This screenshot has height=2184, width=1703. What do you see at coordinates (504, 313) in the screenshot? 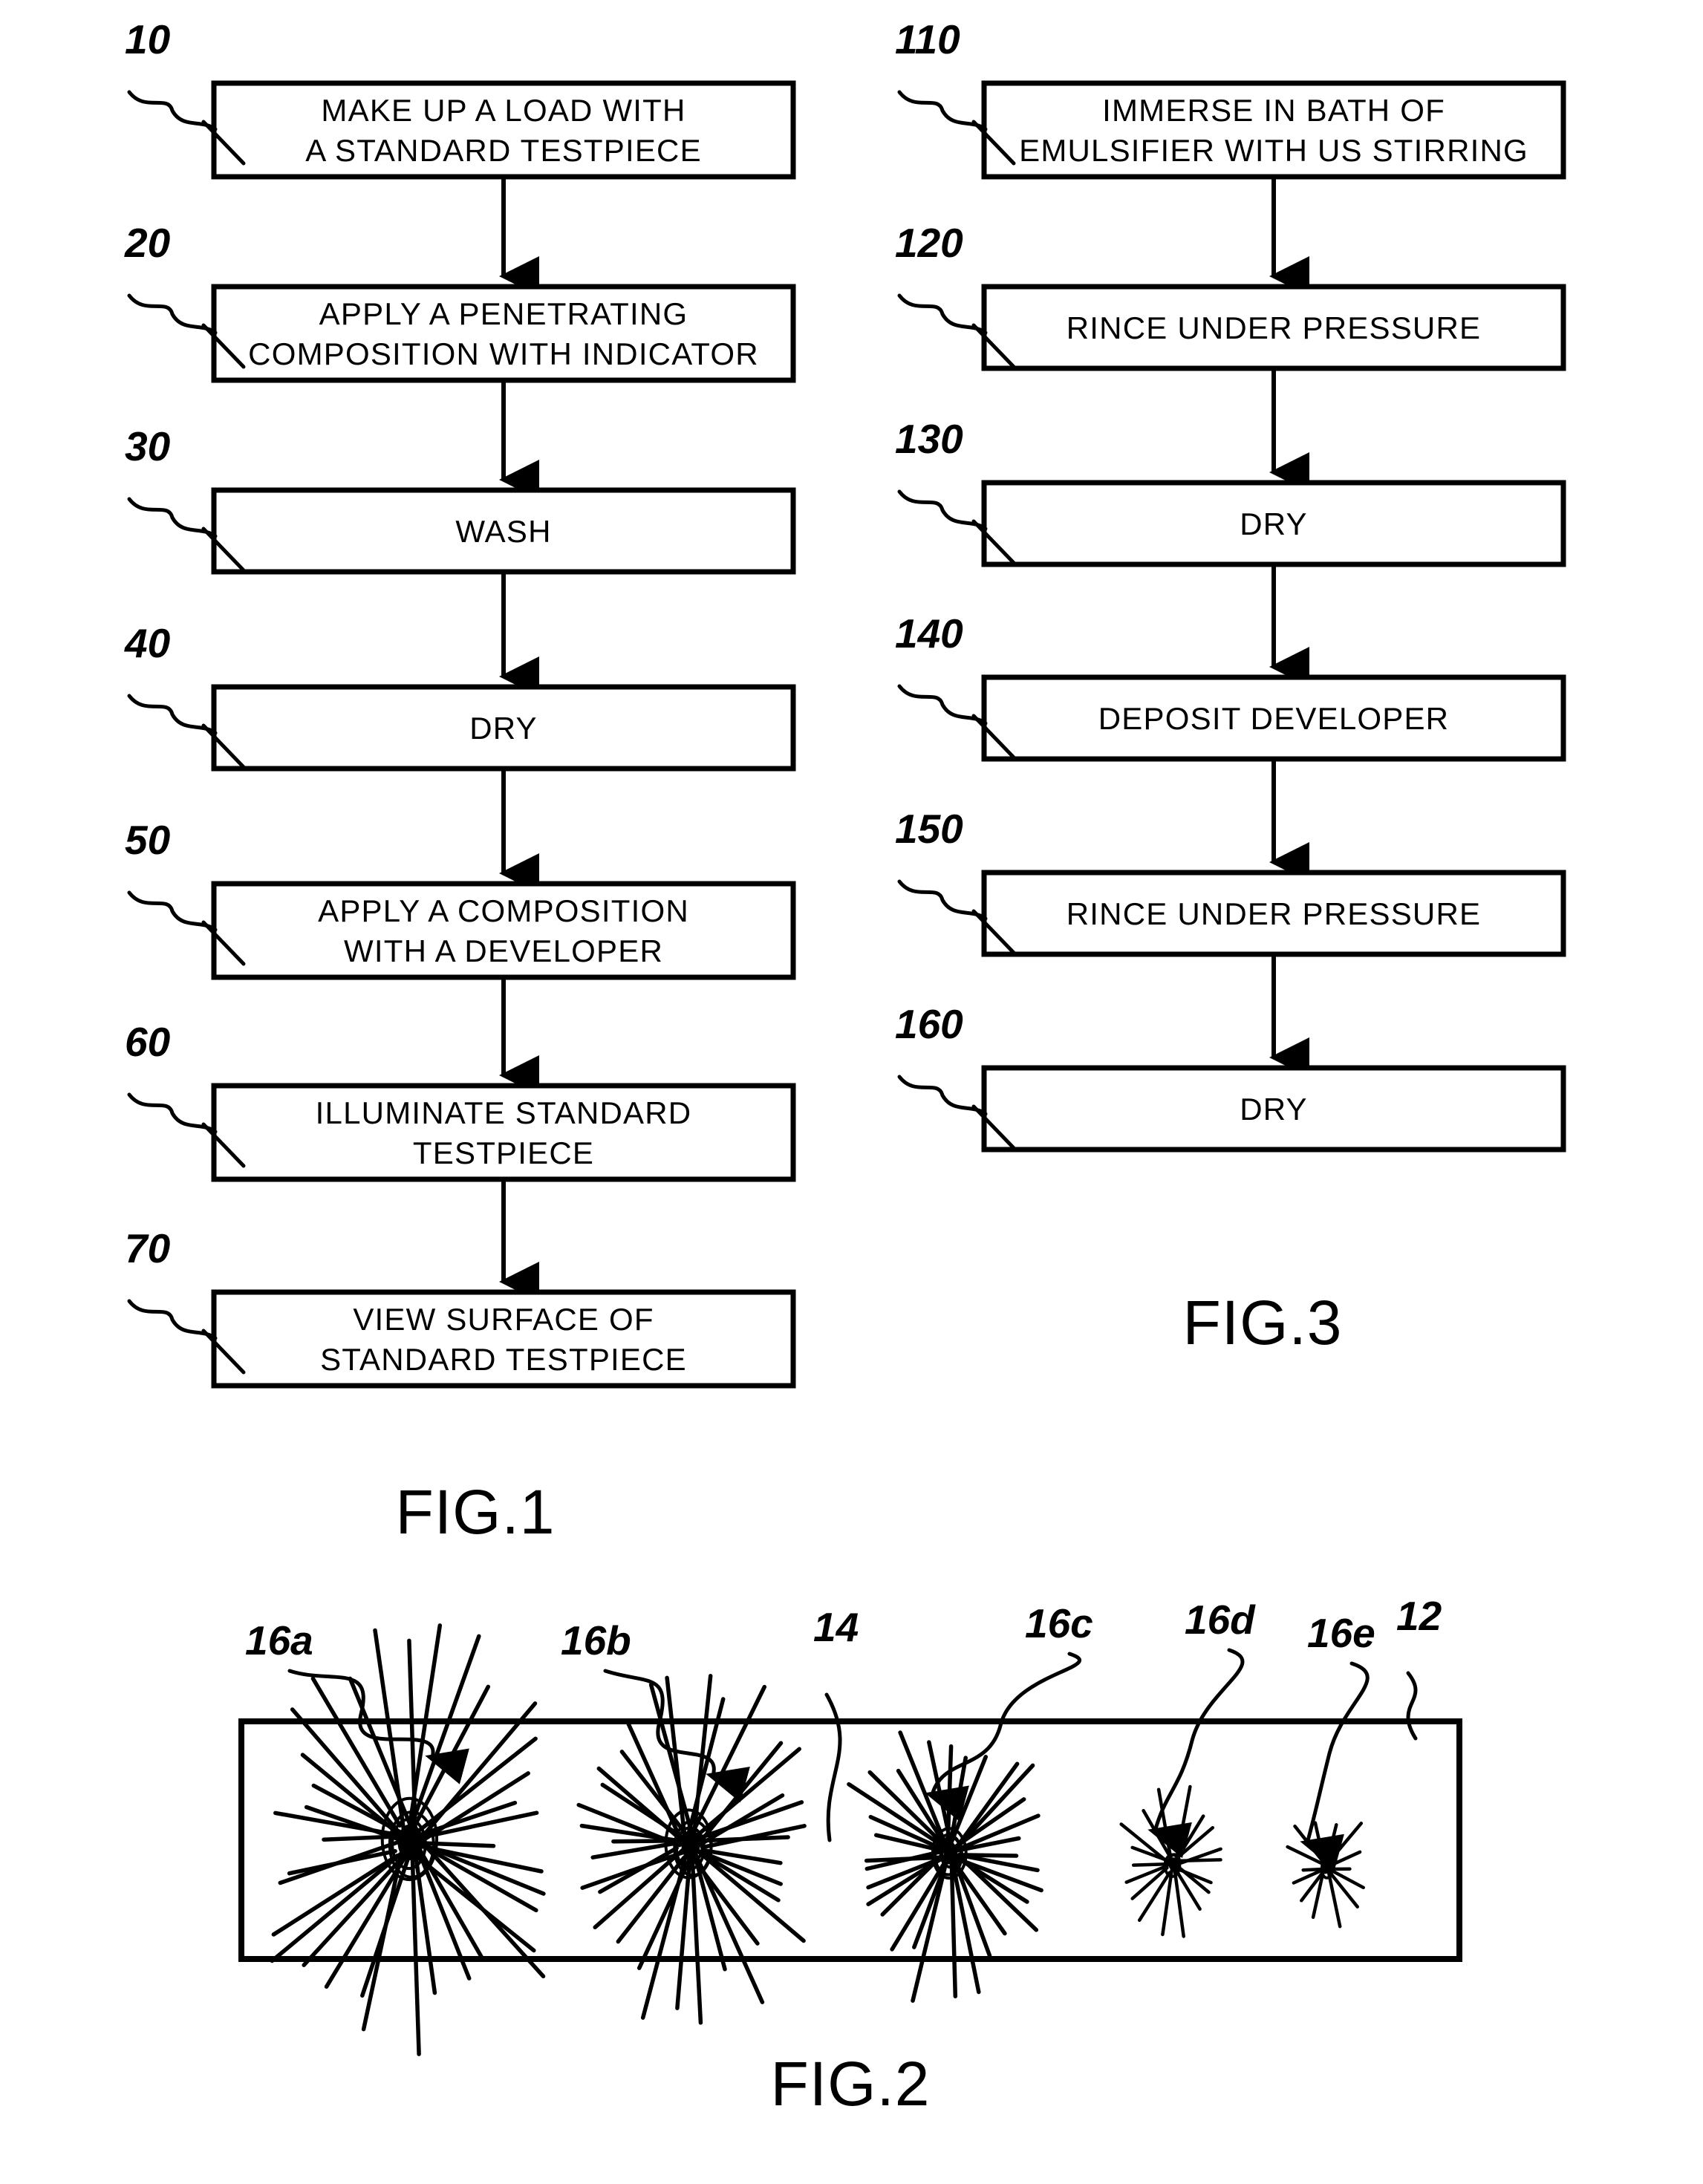
I see `process-box-label-20: APPLY A PENETRATING` at bounding box center [504, 313].